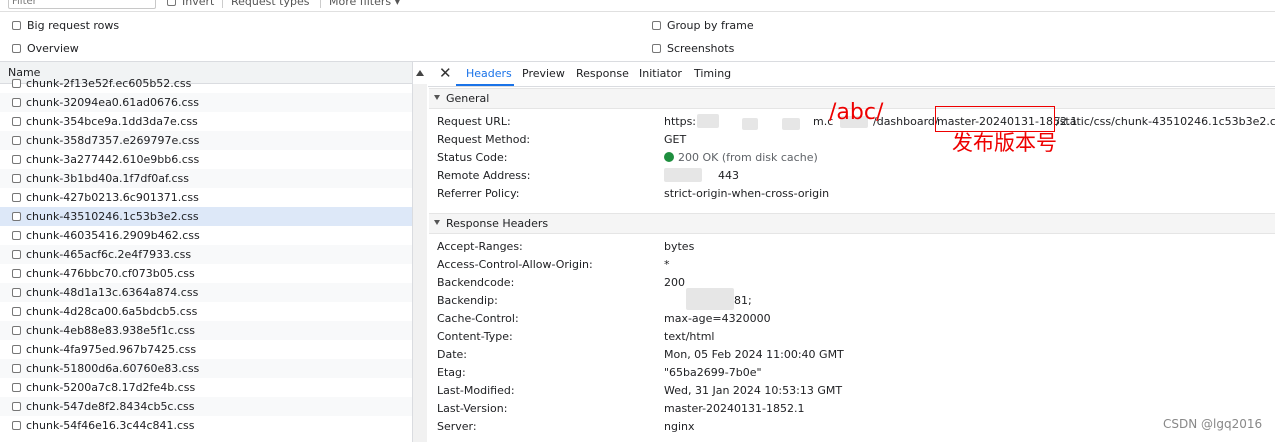  Describe the element at coordinates (489, 73) in the screenshot. I see `tab-headers: Headers` at that location.